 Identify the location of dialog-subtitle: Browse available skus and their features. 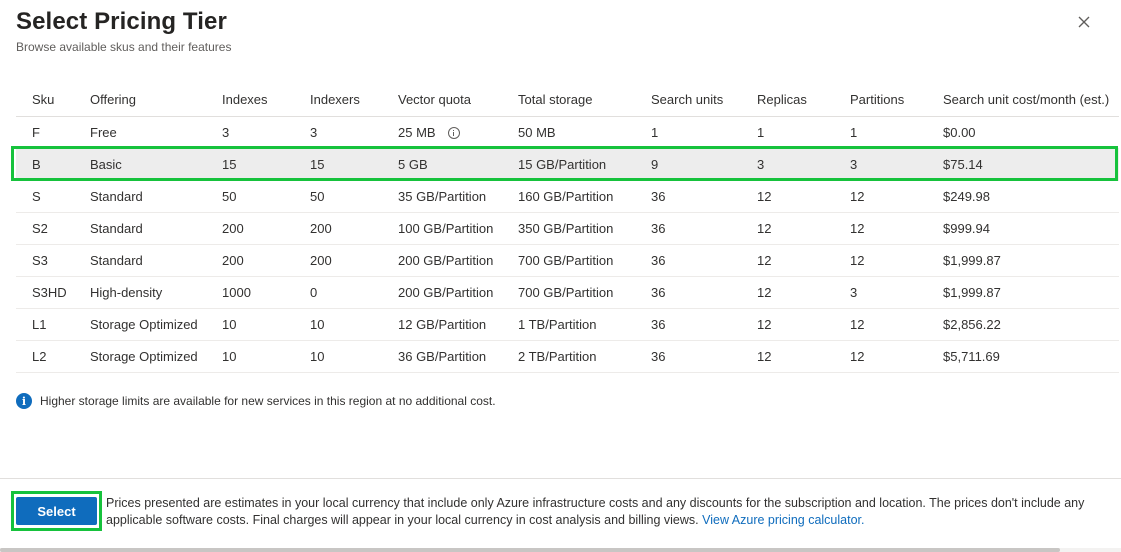
(124, 47).